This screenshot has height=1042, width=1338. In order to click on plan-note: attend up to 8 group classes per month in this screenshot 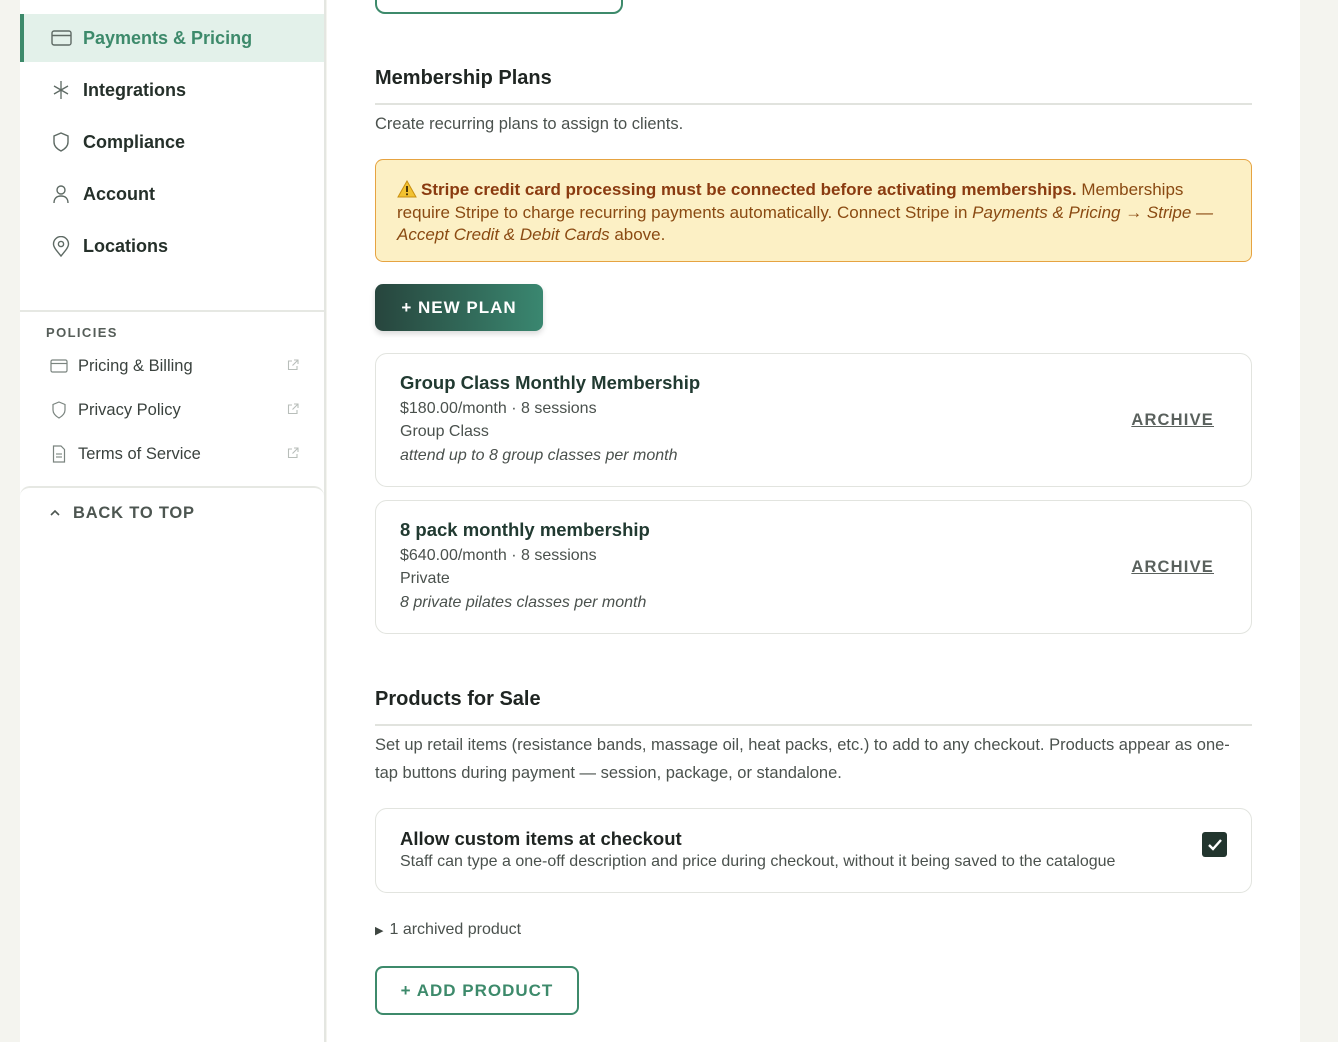, I will do `click(539, 455)`.